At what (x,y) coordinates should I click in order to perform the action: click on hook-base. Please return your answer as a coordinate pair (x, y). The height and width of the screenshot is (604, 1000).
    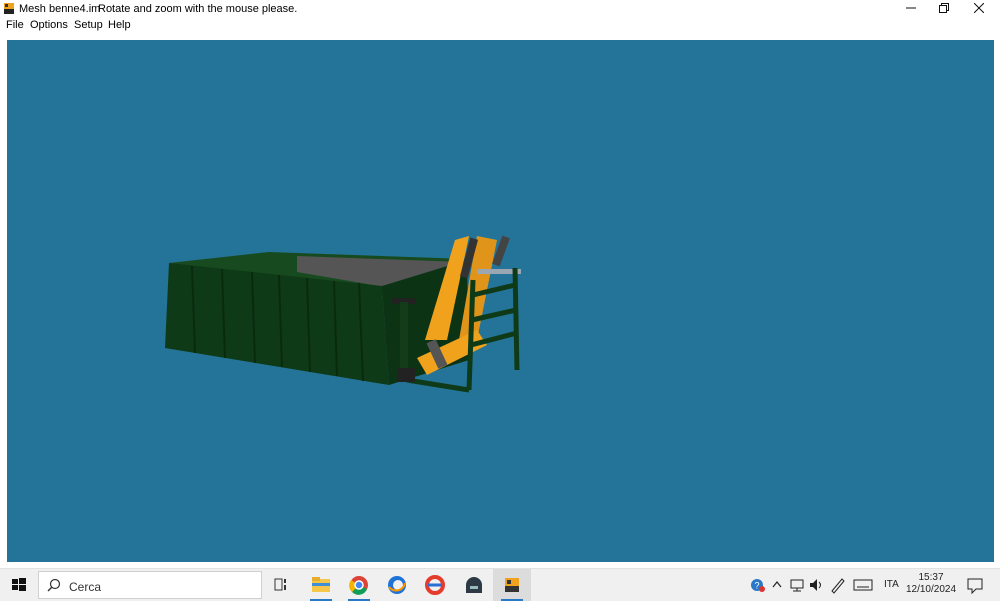
    Looking at the image, I should click on (406, 375).